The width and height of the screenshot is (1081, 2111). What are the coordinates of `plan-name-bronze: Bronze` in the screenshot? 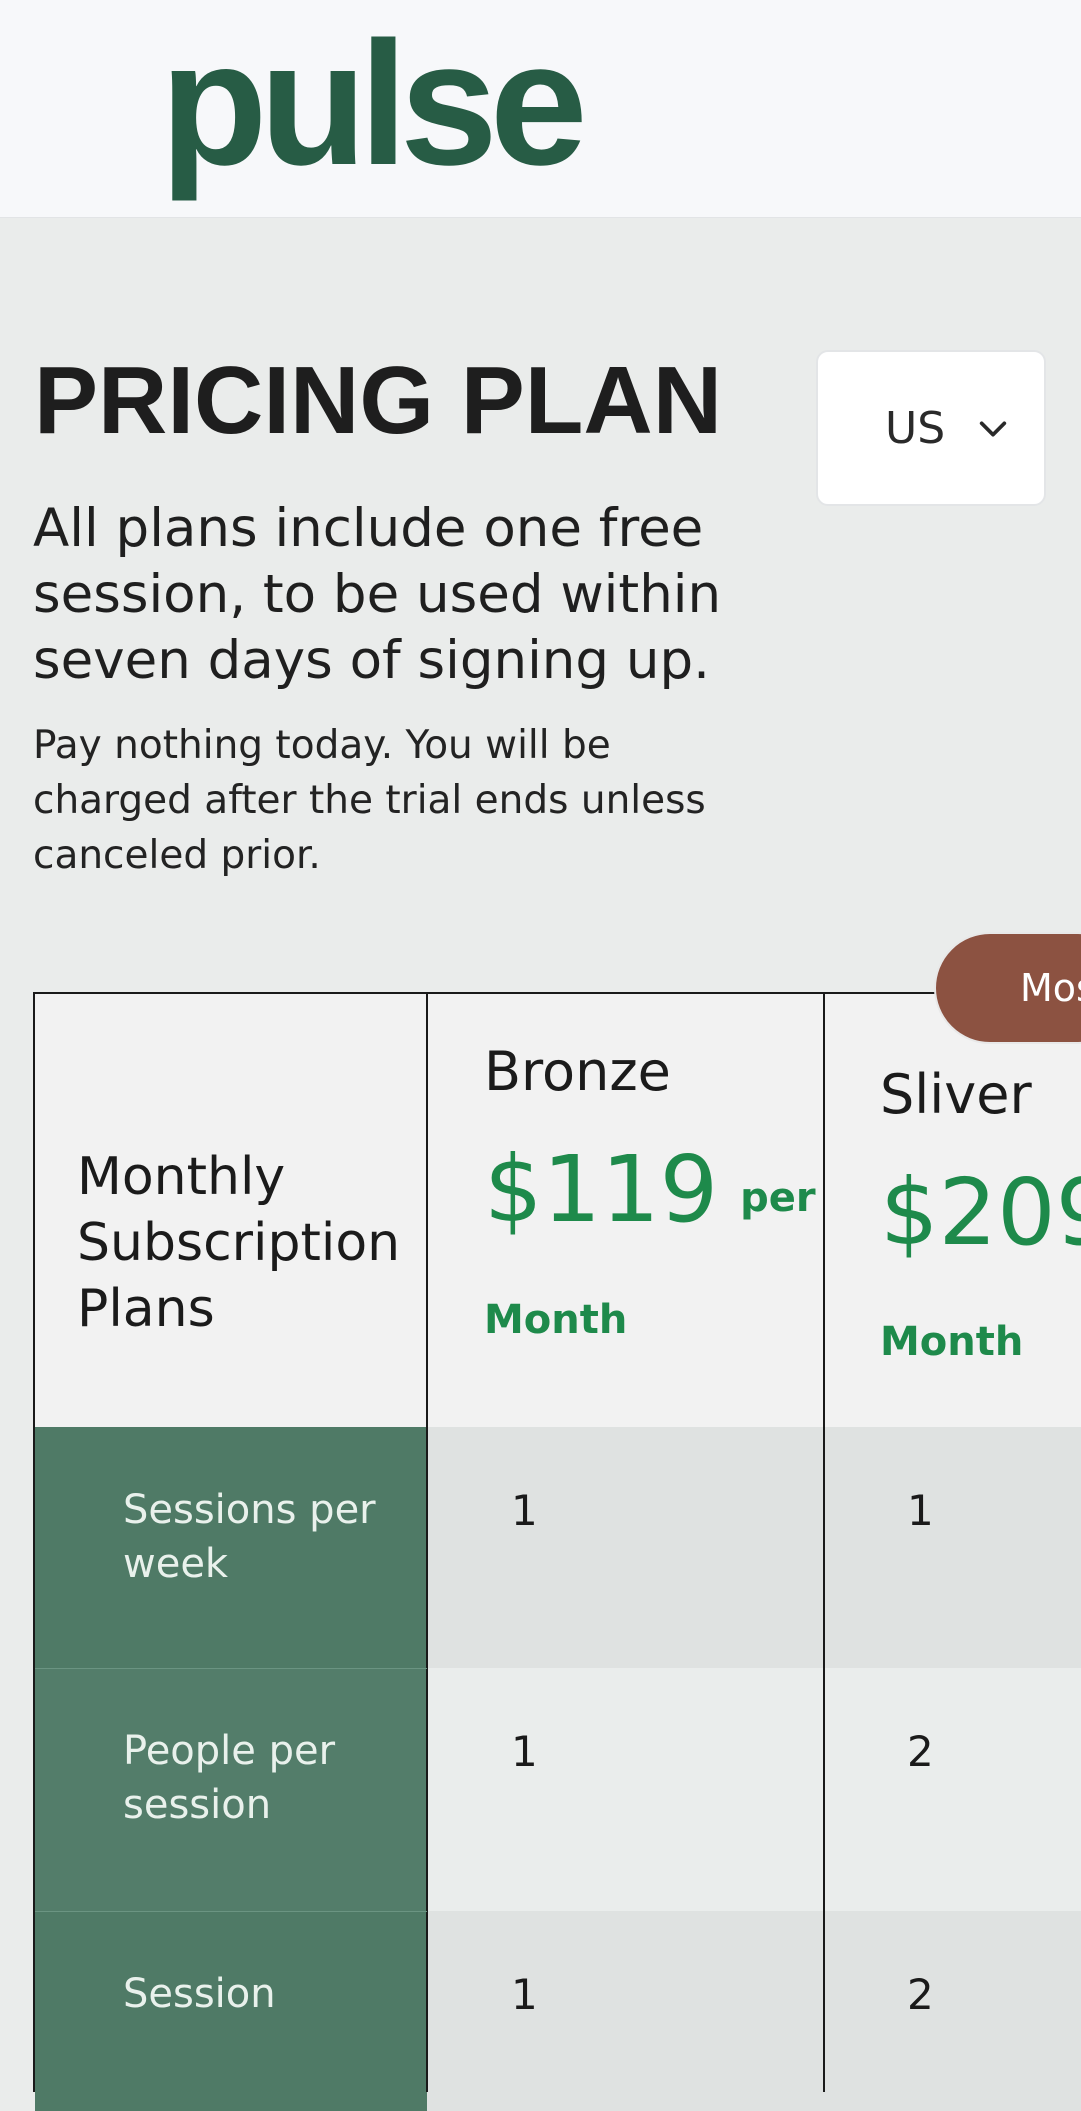 It's located at (577, 1071).